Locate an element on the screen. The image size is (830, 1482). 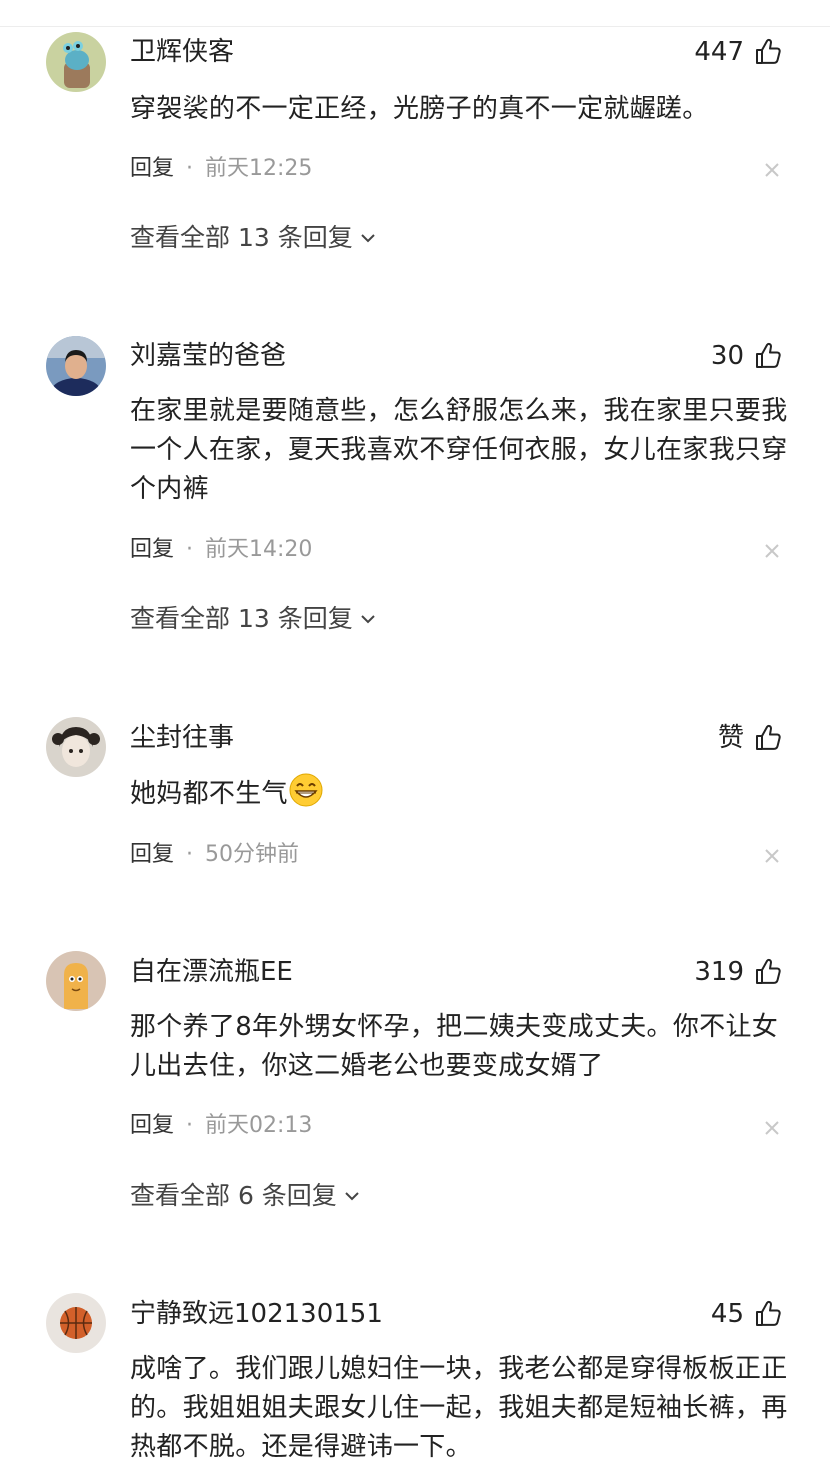
like-button: 447 is located at coordinates (738, 52).